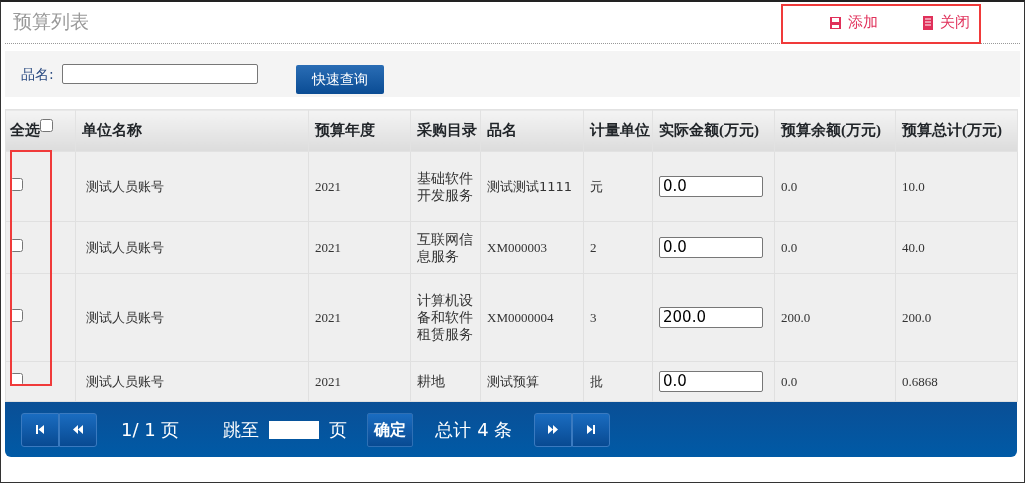  I want to click on save-icon, so click(835, 22).